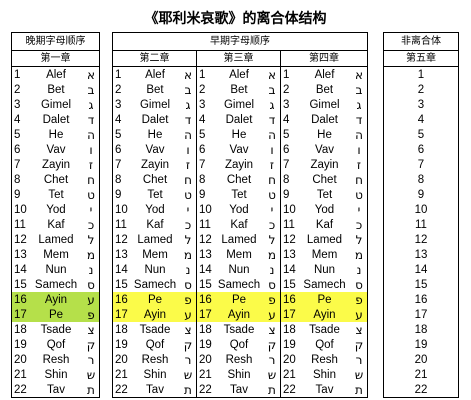 This screenshot has height=400, width=471. What do you see at coordinates (188, 89) in the screenshot?
I see `hebrew-letter: ב` at bounding box center [188, 89].